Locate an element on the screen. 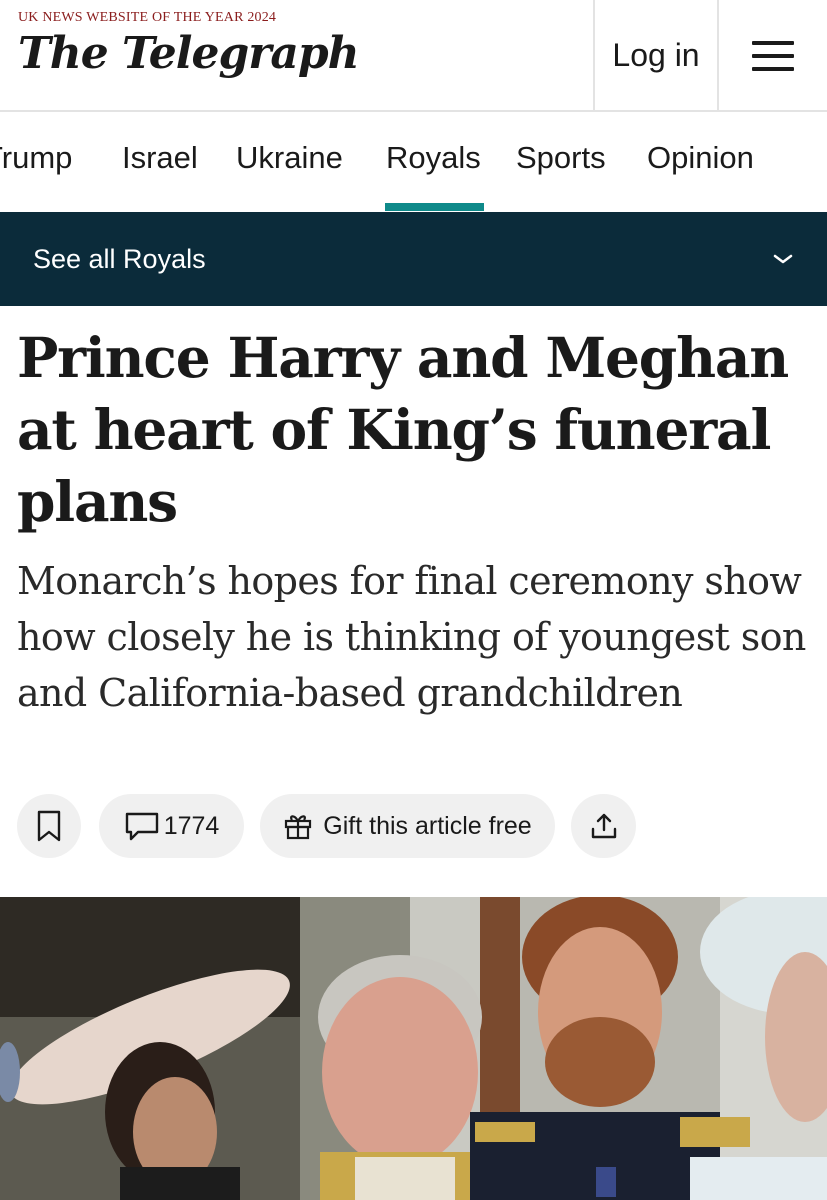  bookmark-icon is located at coordinates (49, 826).